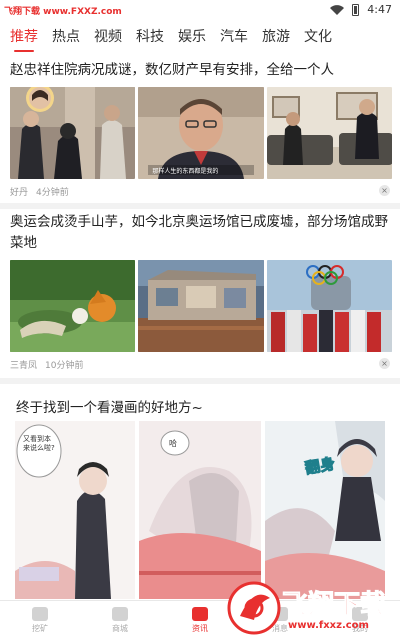  What do you see at coordinates (356, 9) in the screenshot?
I see `battery-icon` at bounding box center [356, 9].